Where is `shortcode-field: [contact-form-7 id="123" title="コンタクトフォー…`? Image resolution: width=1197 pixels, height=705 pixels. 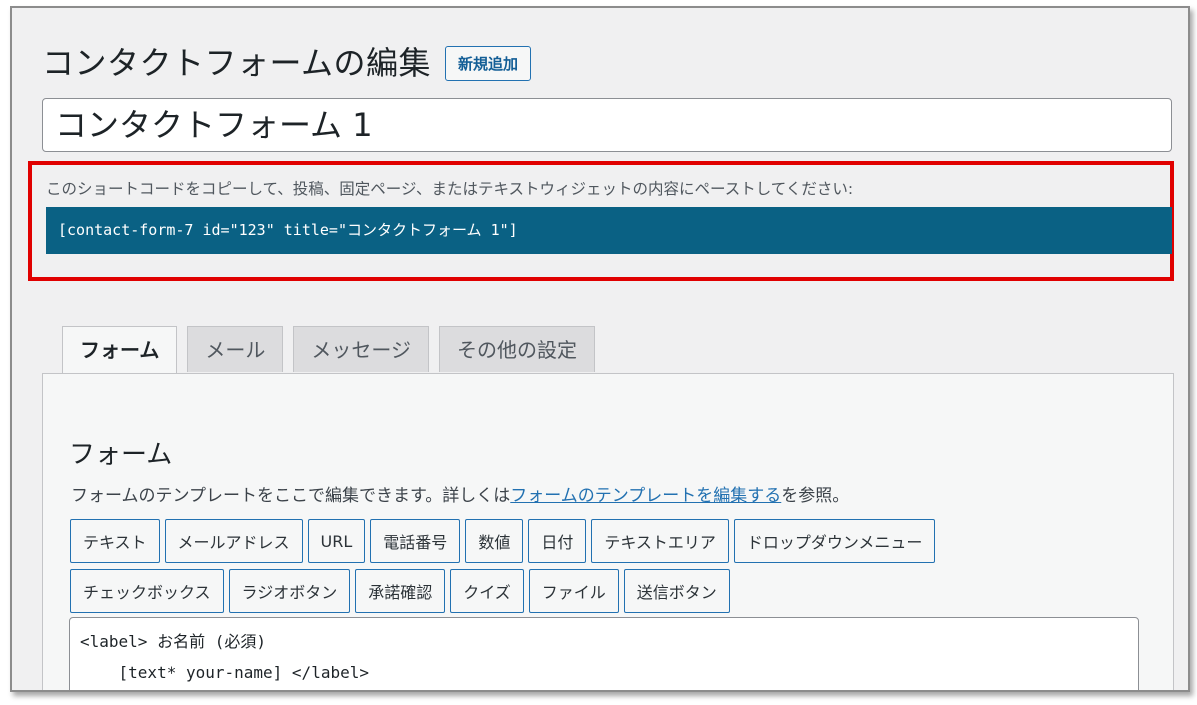 shortcode-field: [contact-form-7 id="123" title="コンタクトフォー… is located at coordinates (609, 230).